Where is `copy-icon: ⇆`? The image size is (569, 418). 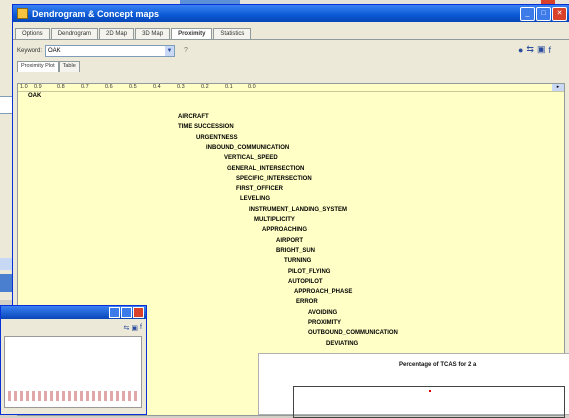 copy-icon: ⇆ is located at coordinates (530, 49).